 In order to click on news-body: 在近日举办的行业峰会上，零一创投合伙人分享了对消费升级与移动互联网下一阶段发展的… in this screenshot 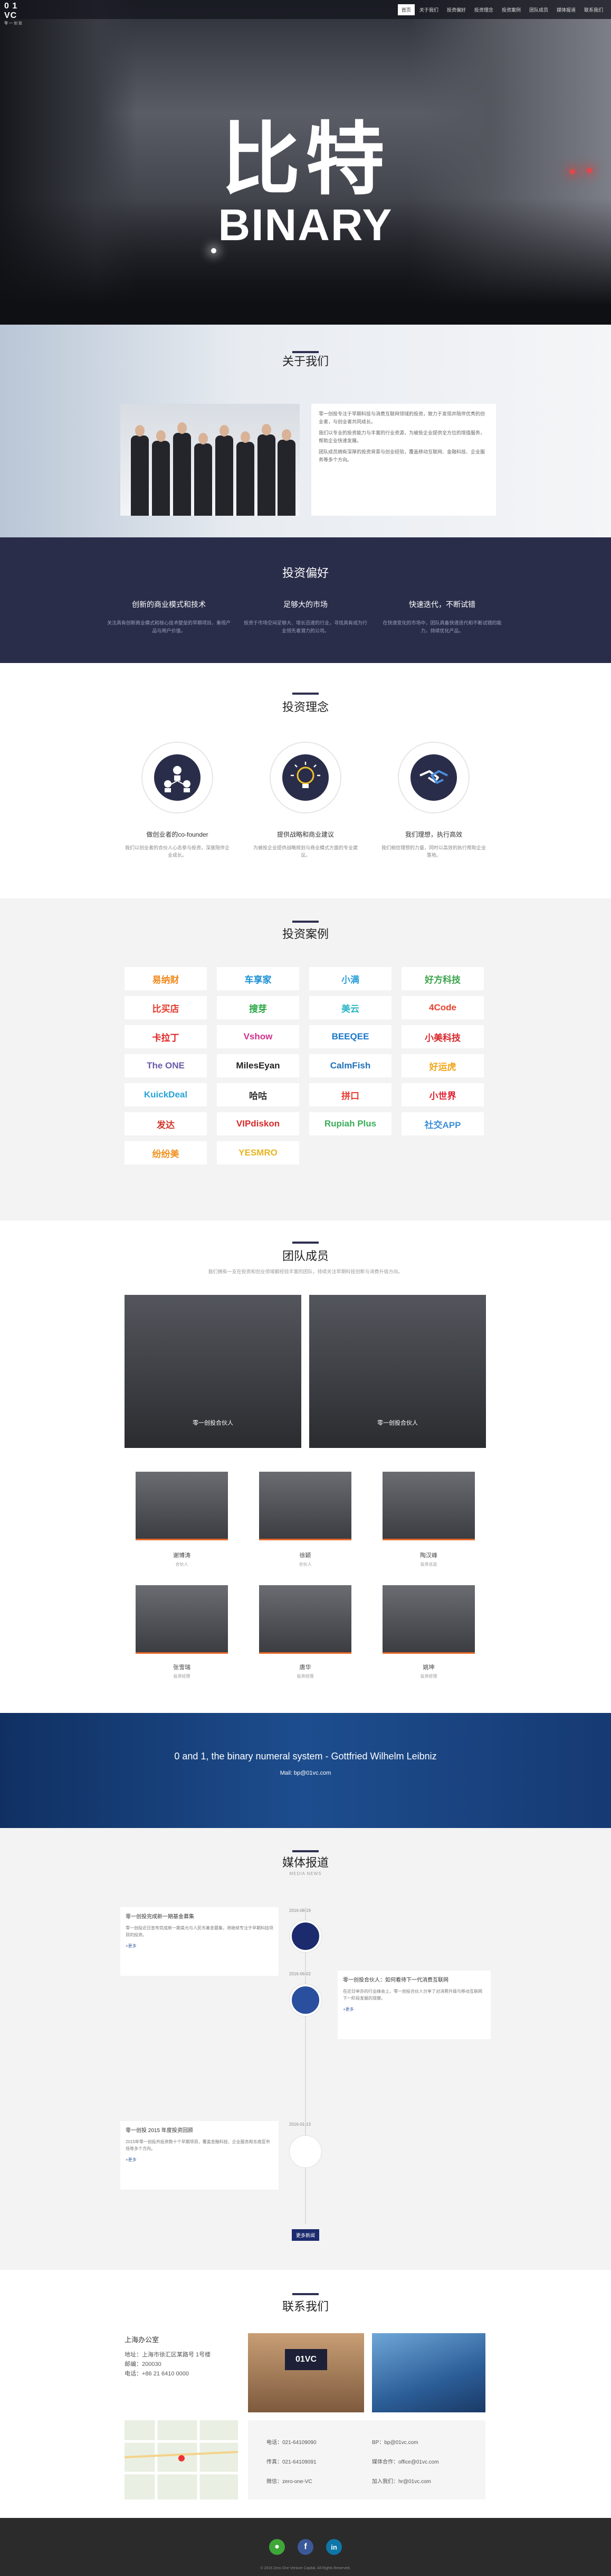, I will do `click(412, 1995)`.